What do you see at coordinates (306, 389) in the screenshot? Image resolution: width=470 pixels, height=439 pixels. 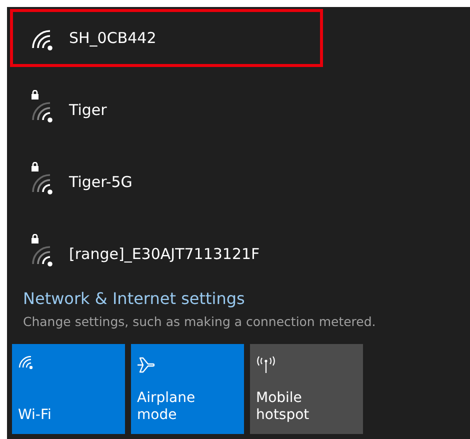 I see `hotspot-tile: Mobile hotspot` at bounding box center [306, 389].